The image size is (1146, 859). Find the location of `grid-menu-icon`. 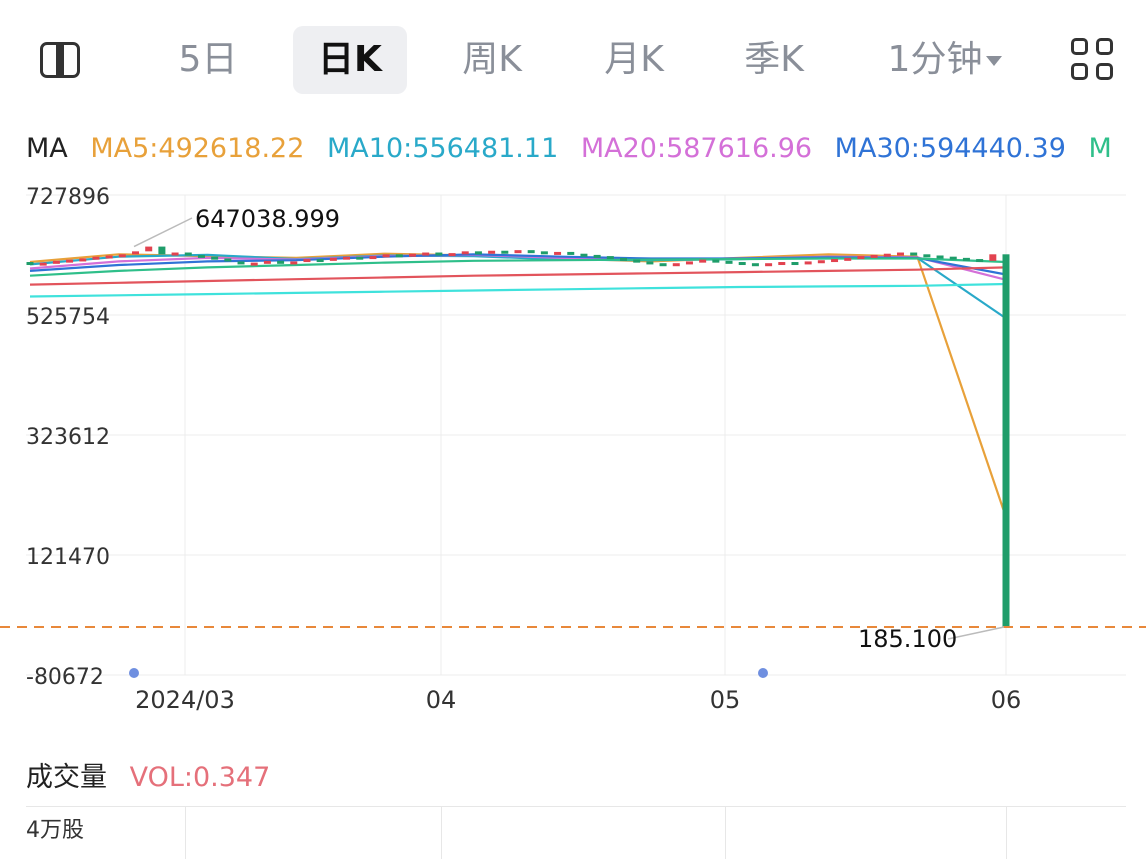

grid-menu-icon is located at coordinates (1093, 60).